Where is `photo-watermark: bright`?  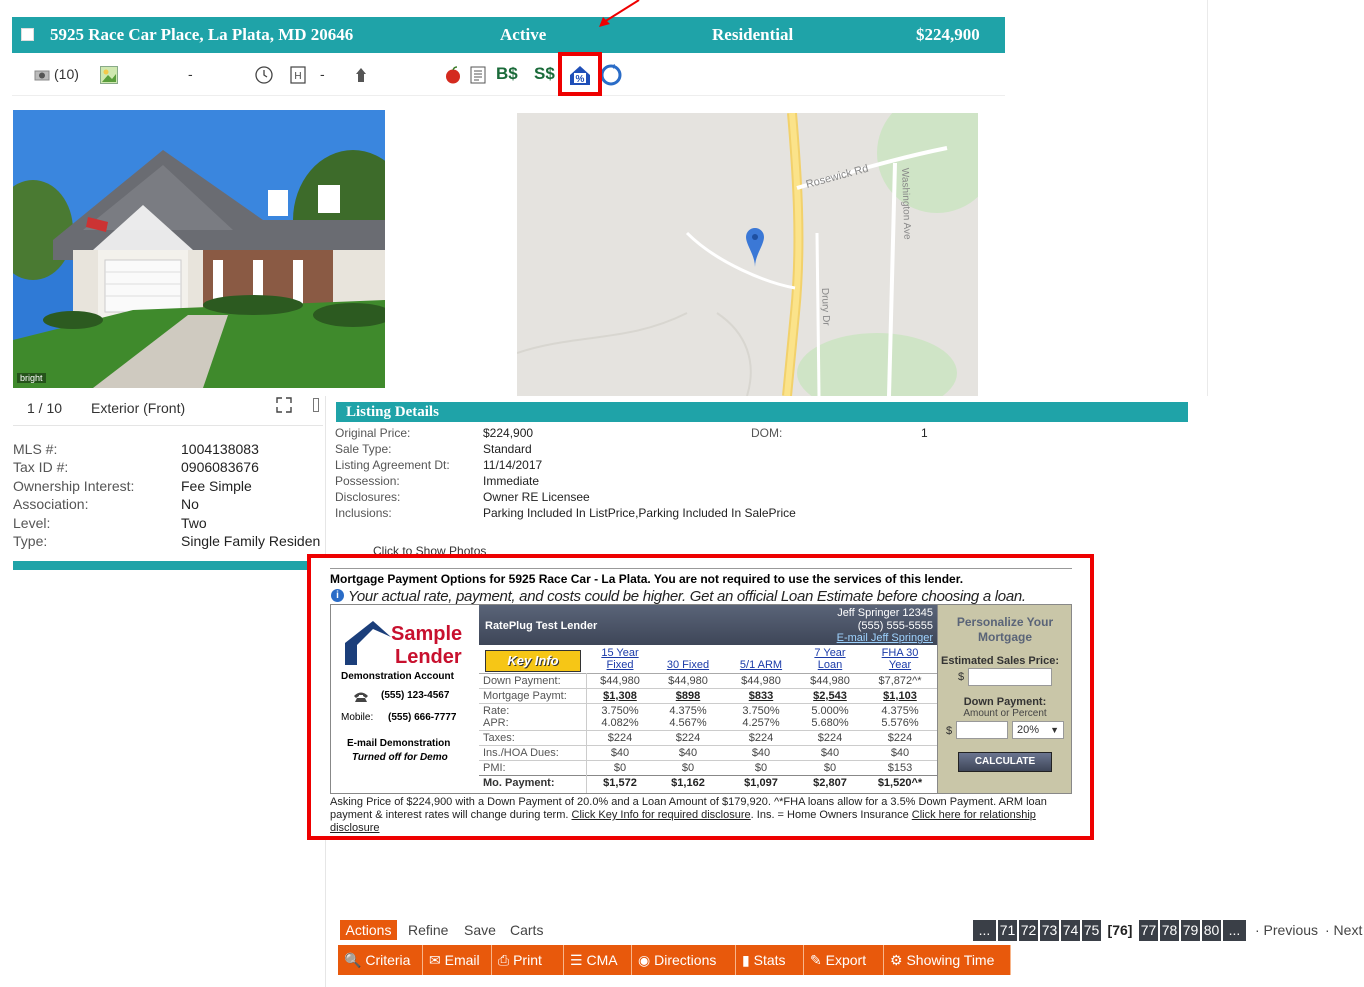 photo-watermark: bright is located at coordinates (31, 378).